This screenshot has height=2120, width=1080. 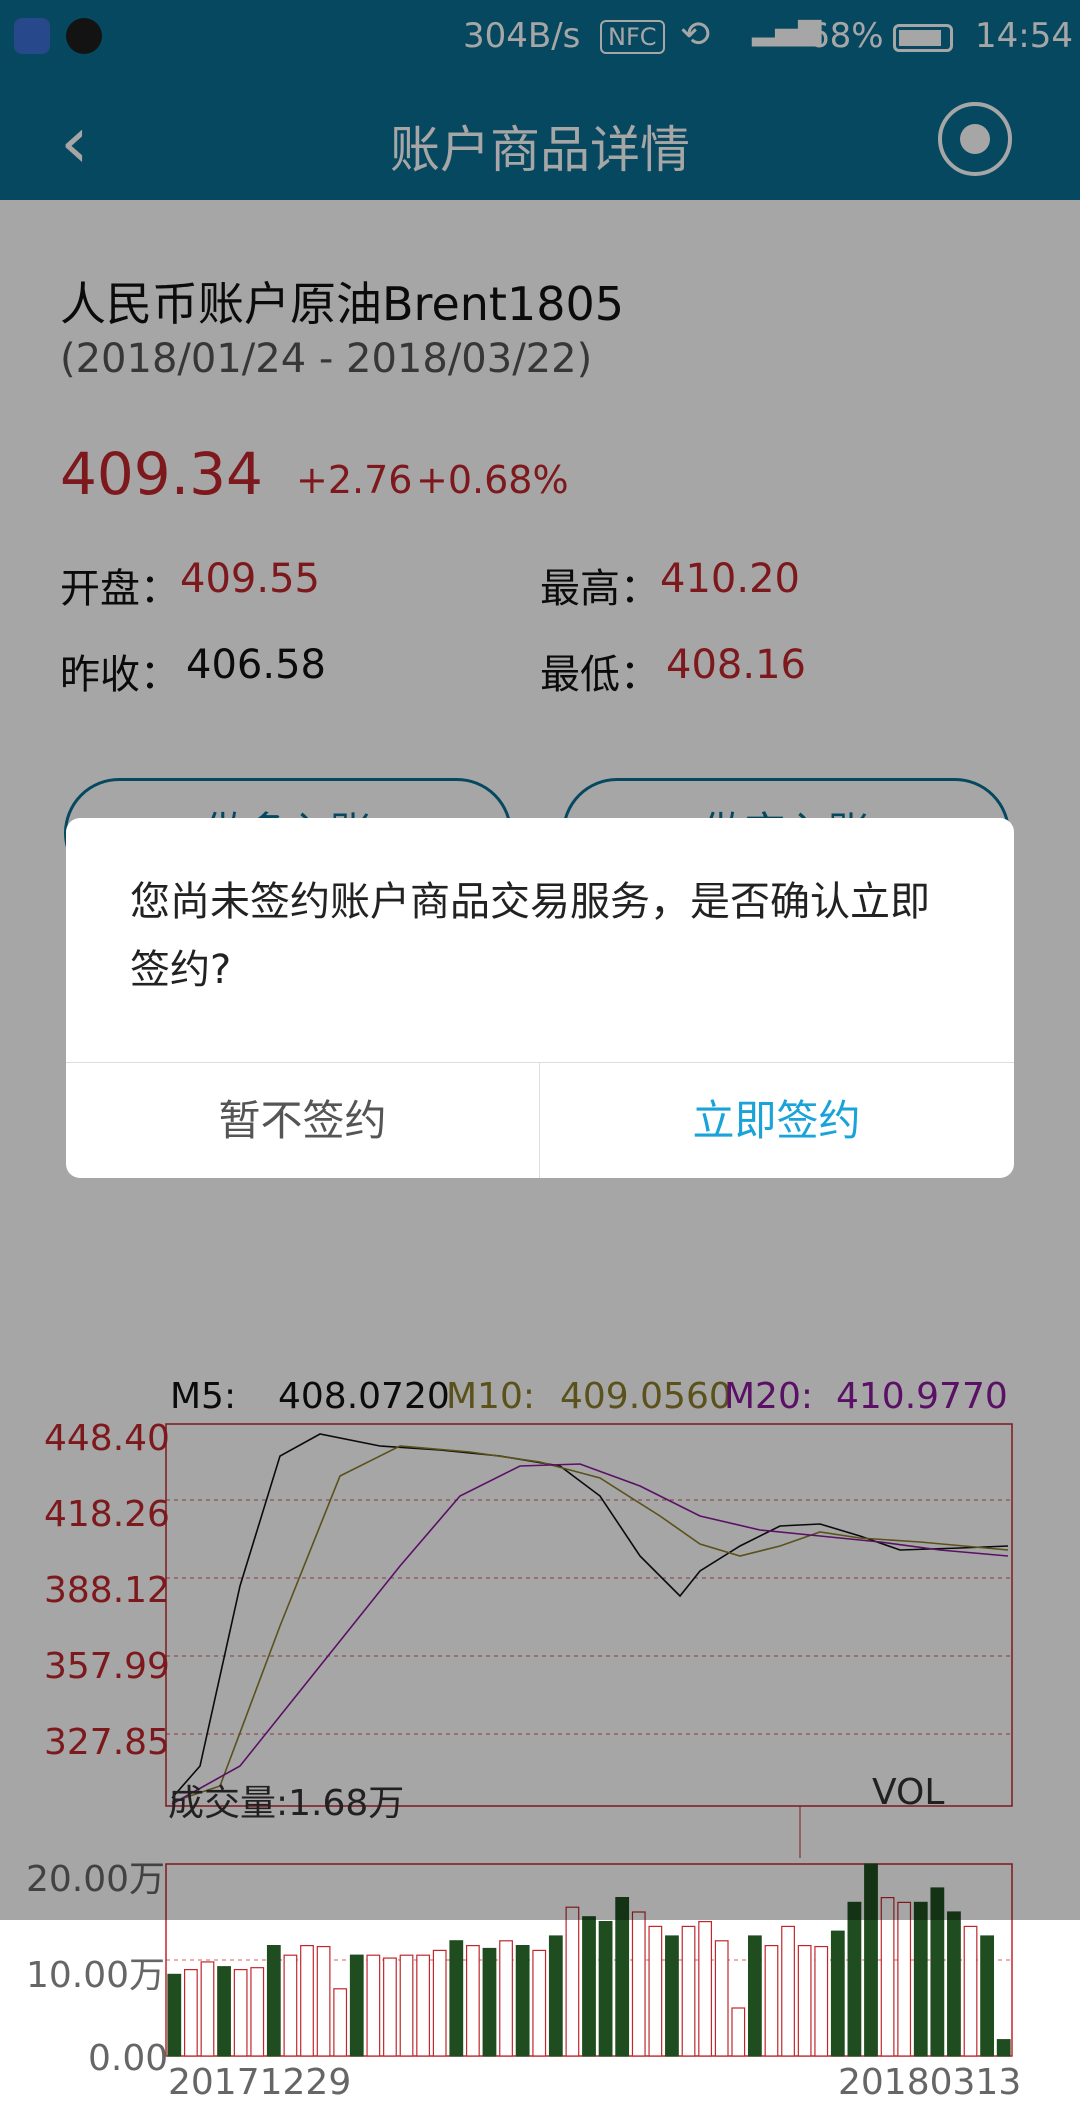 I want to click on confirm-sign-button: 立即签约, so click(x=776, y=1120).